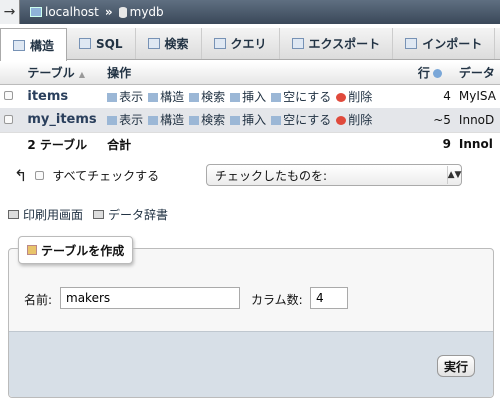 This screenshot has width=500, height=402. What do you see at coordinates (250, 12) in the screenshot?
I see `breadcrumb-bar: → localhost » mydb` at bounding box center [250, 12].